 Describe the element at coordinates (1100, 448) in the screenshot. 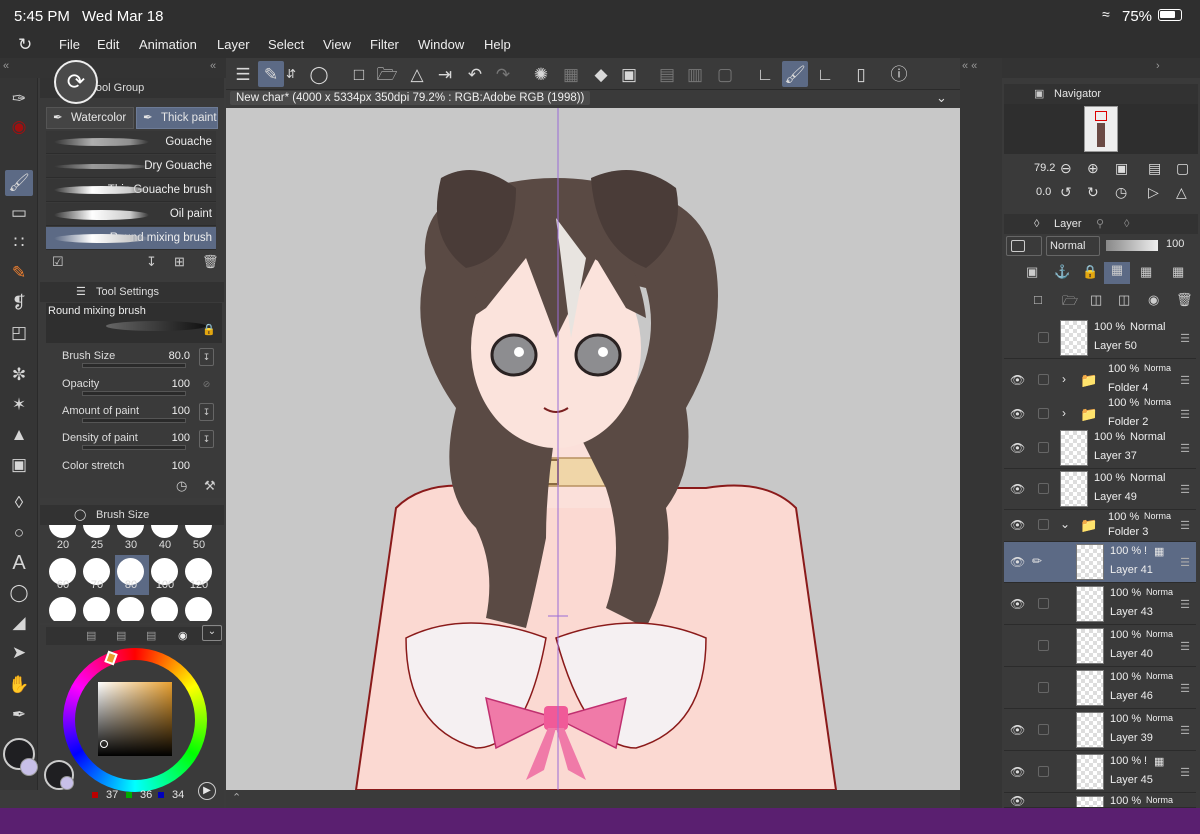

I see `layer-row: 👁 100 % Normal Layer 37 ☰` at that location.